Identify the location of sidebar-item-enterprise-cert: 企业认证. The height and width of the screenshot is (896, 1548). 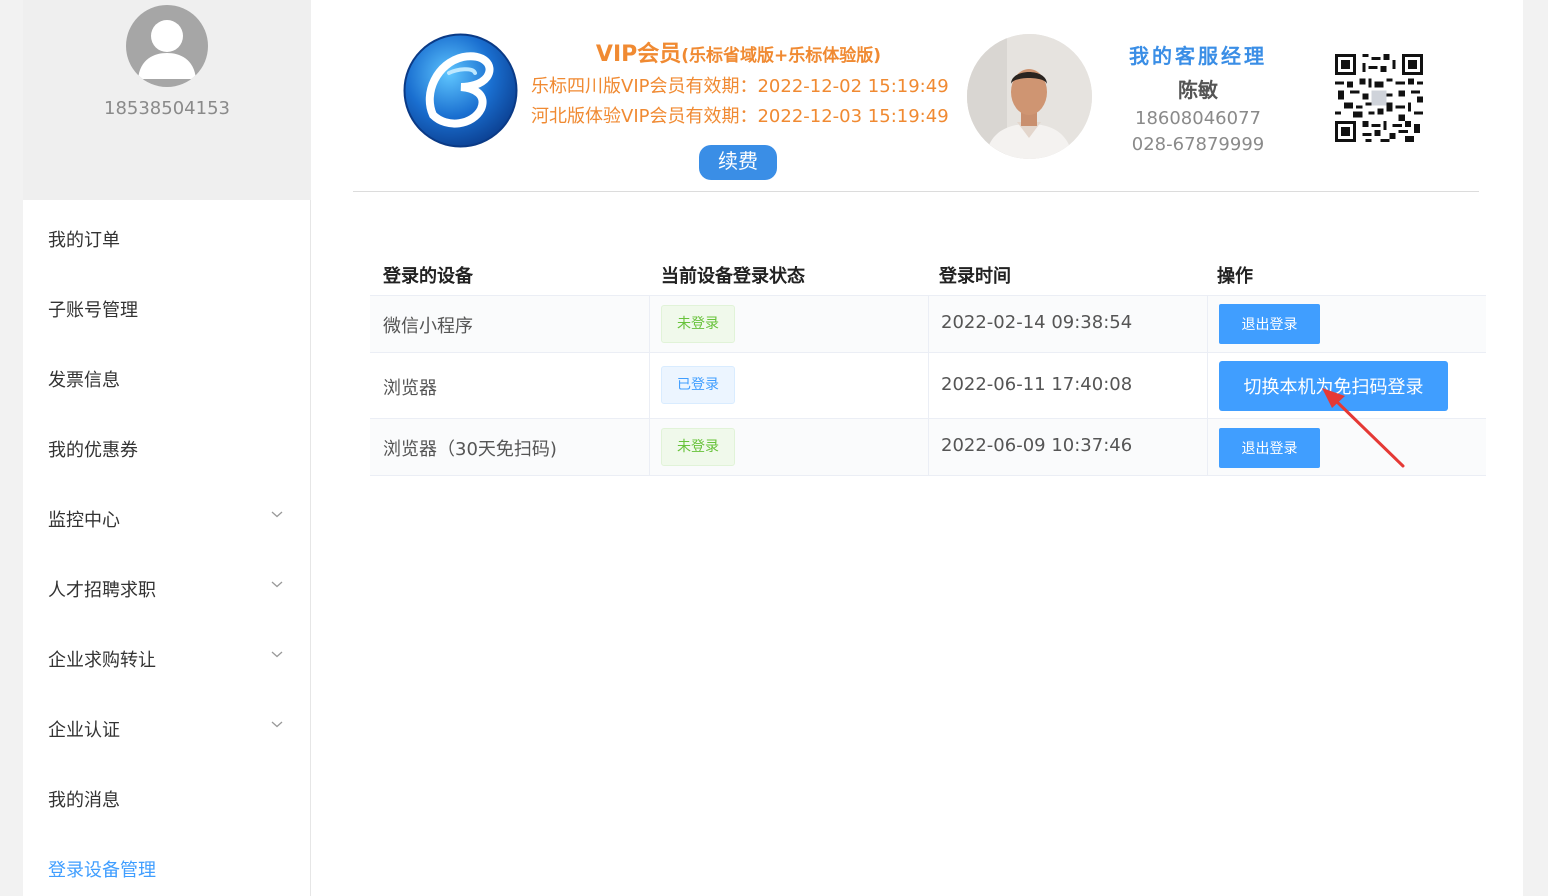
(166, 728).